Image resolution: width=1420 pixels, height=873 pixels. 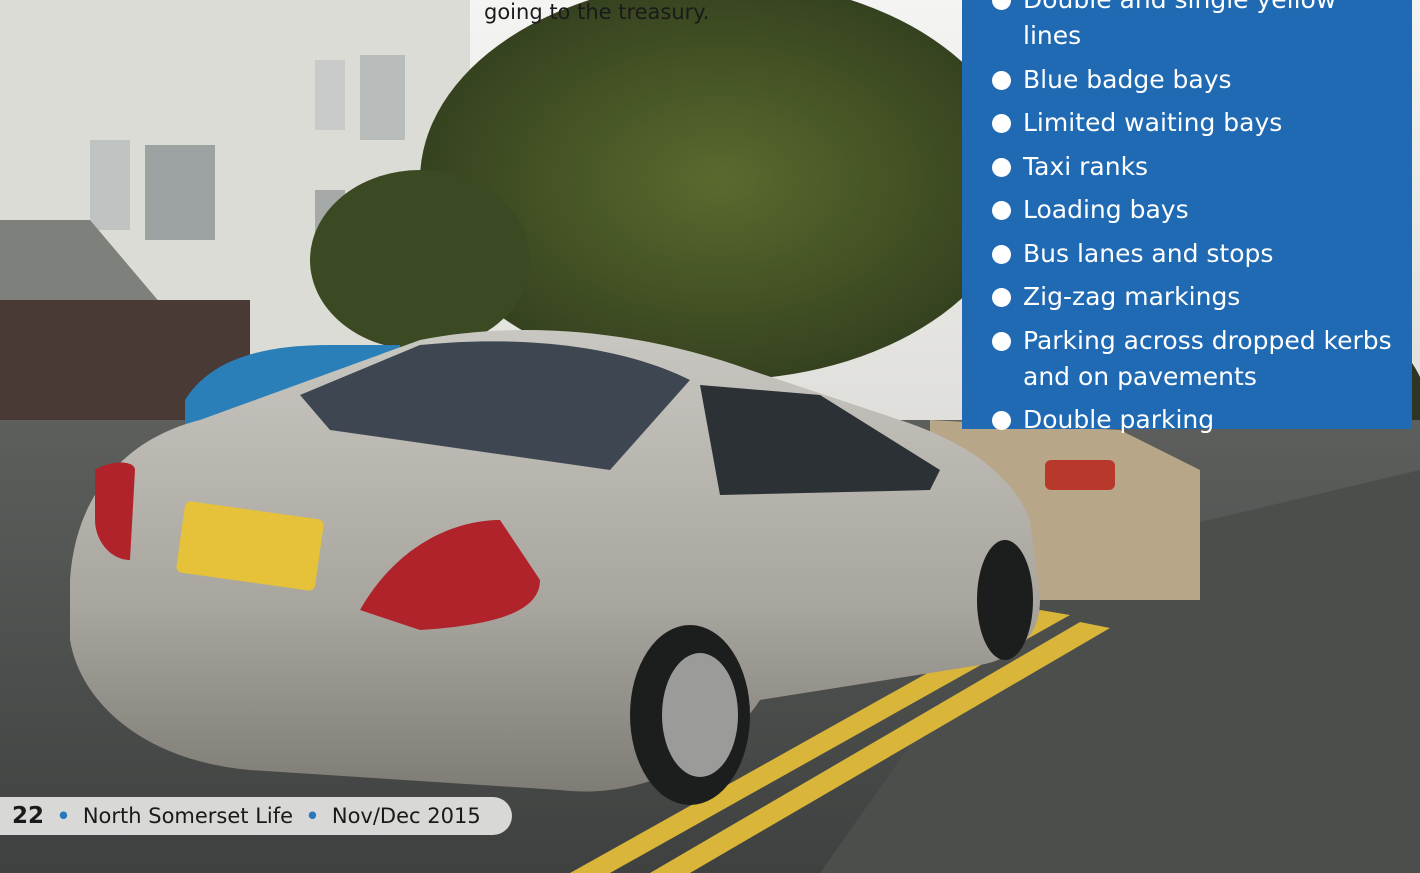 I want to click on tree, so click(x=420, y=260).